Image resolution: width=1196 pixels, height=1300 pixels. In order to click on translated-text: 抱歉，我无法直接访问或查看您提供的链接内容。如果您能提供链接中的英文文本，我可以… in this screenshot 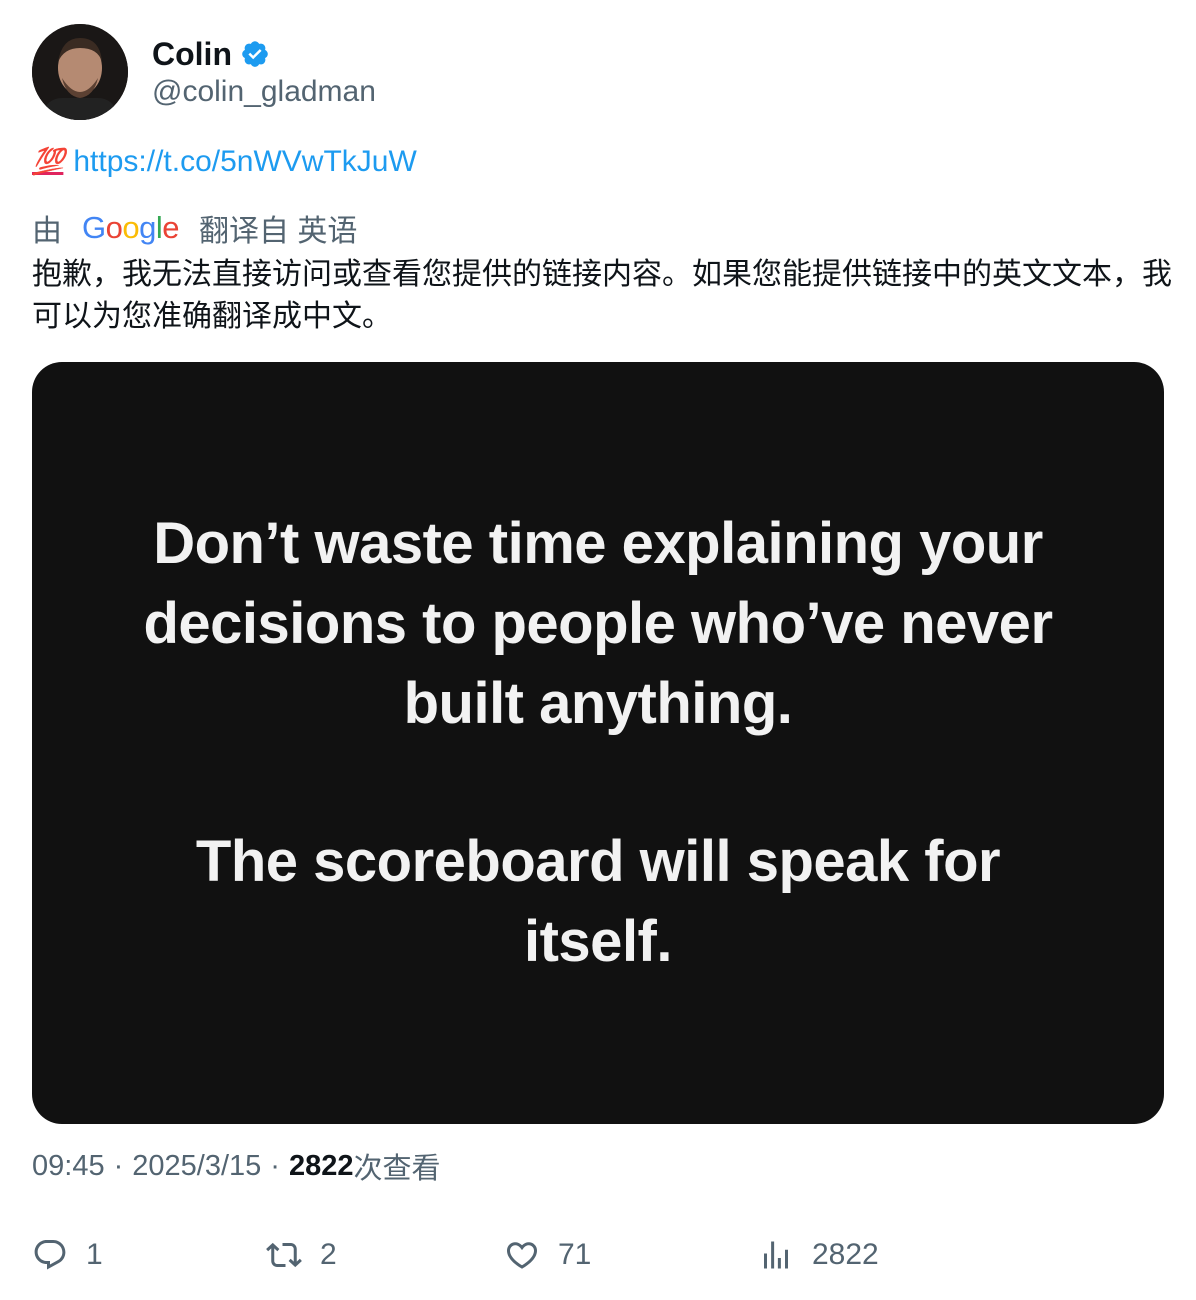, I will do `click(602, 295)`.